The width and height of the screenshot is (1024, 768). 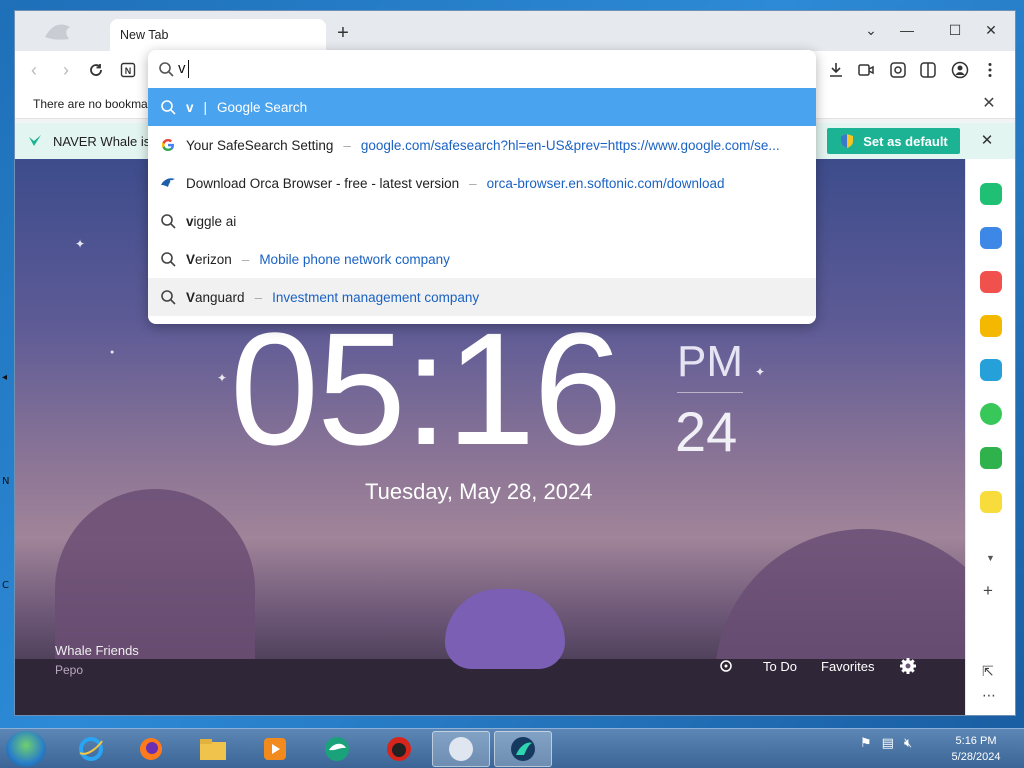 What do you see at coordinates (376, 297) in the screenshot?
I see `suggestion-detail: Investment management company` at bounding box center [376, 297].